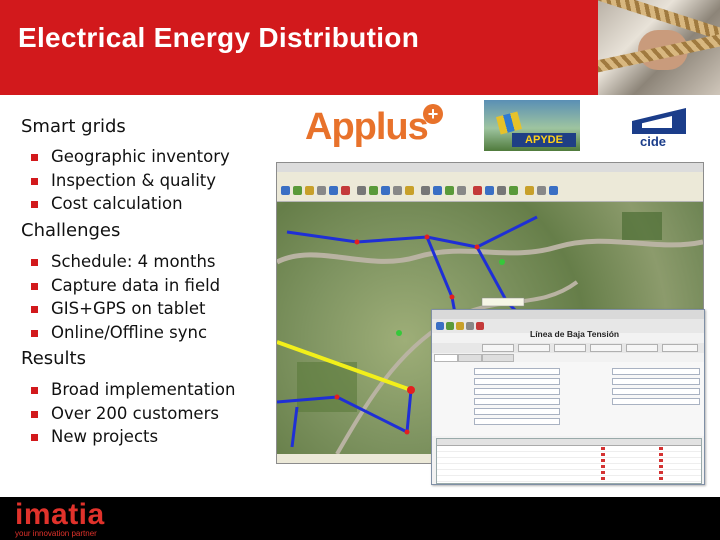 This screenshot has height=540, width=720. I want to click on page-title: Electrical Energy Distribution, so click(219, 37).